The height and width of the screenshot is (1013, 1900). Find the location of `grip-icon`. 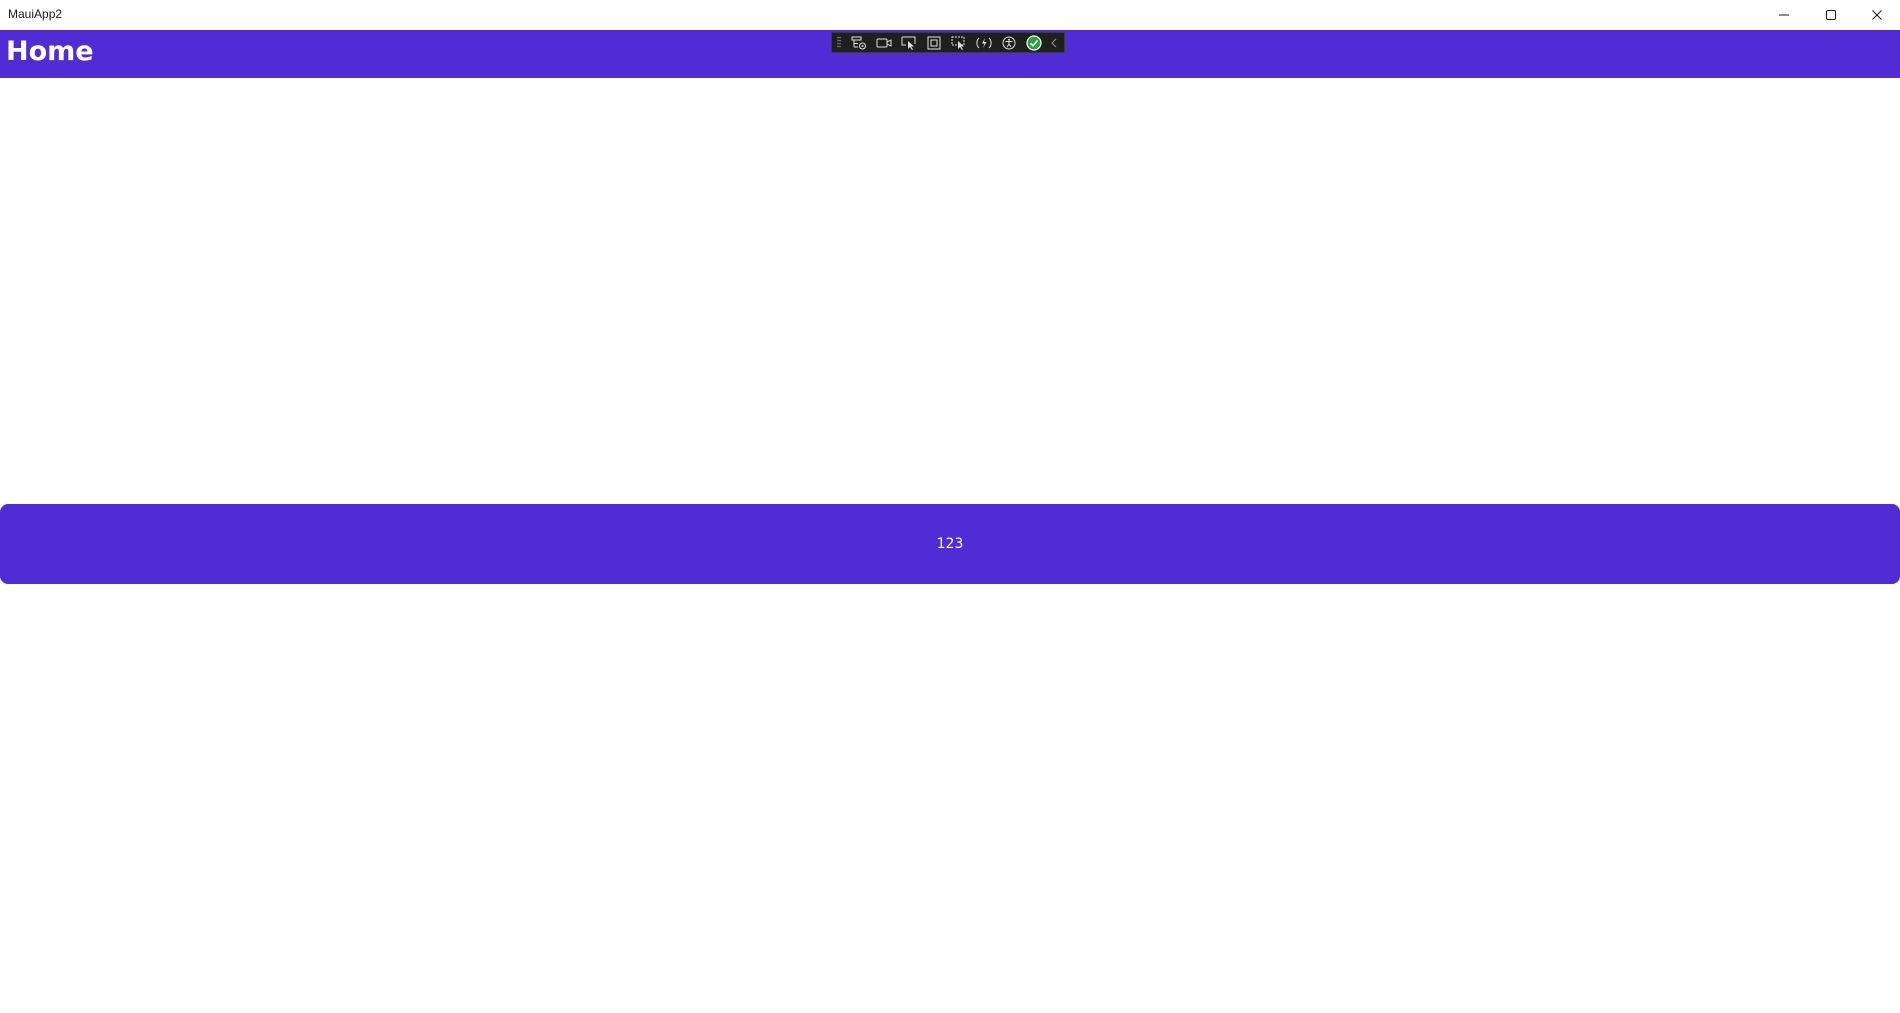

grip-icon is located at coordinates (839, 42).